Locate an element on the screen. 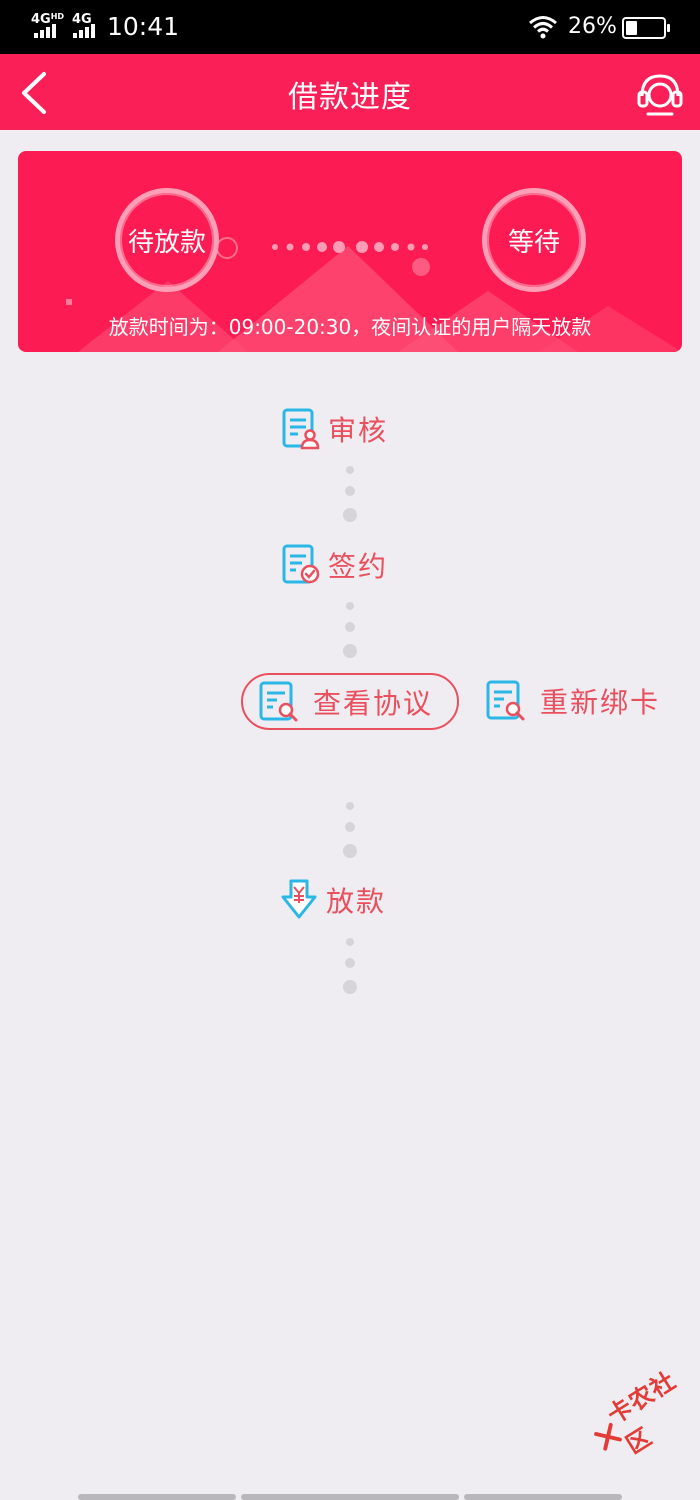 Image resolution: width=700 pixels, height=1500 pixels. status-pending-label: 待放款 is located at coordinates (166, 242).